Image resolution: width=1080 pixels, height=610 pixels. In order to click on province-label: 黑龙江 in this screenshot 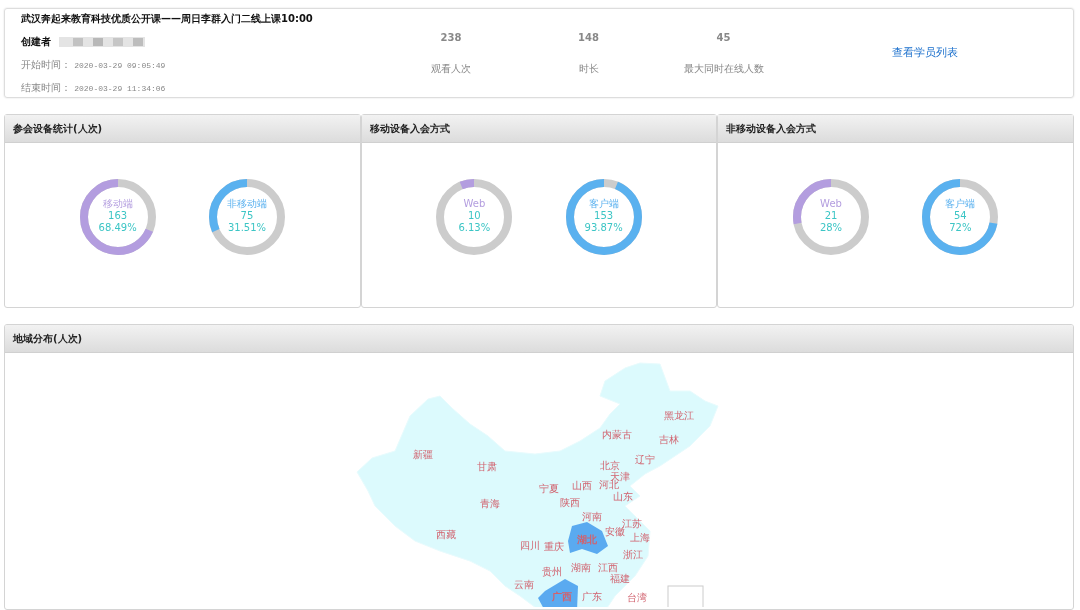, I will do `click(679, 416)`.